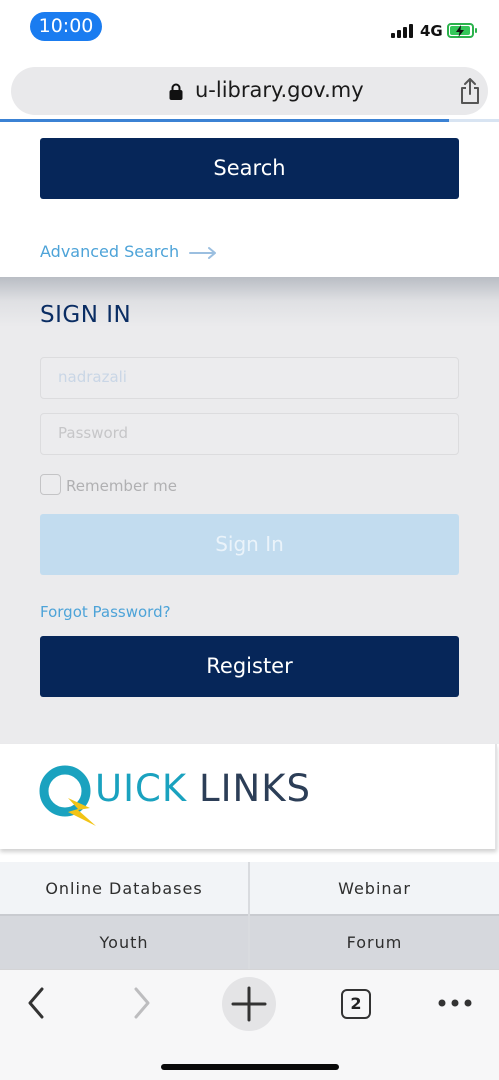 This screenshot has height=1080, width=499. Describe the element at coordinates (176, 91) in the screenshot. I see `lock-icon` at that location.